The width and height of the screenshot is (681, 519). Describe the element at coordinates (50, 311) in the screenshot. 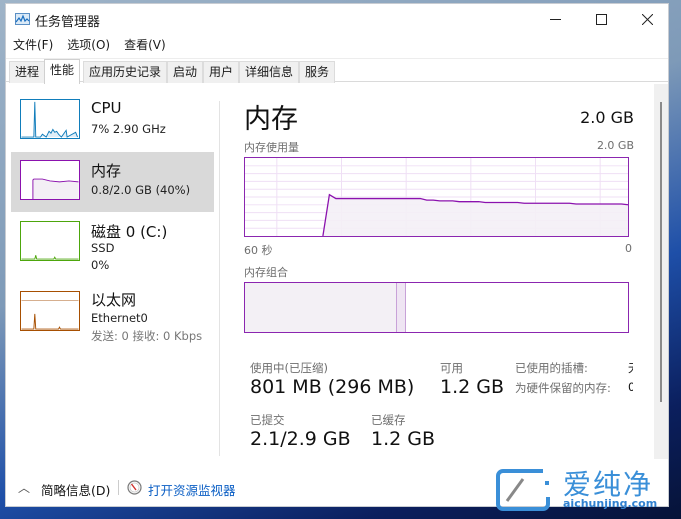

I see `ethernet-thumbnail-graph` at that location.